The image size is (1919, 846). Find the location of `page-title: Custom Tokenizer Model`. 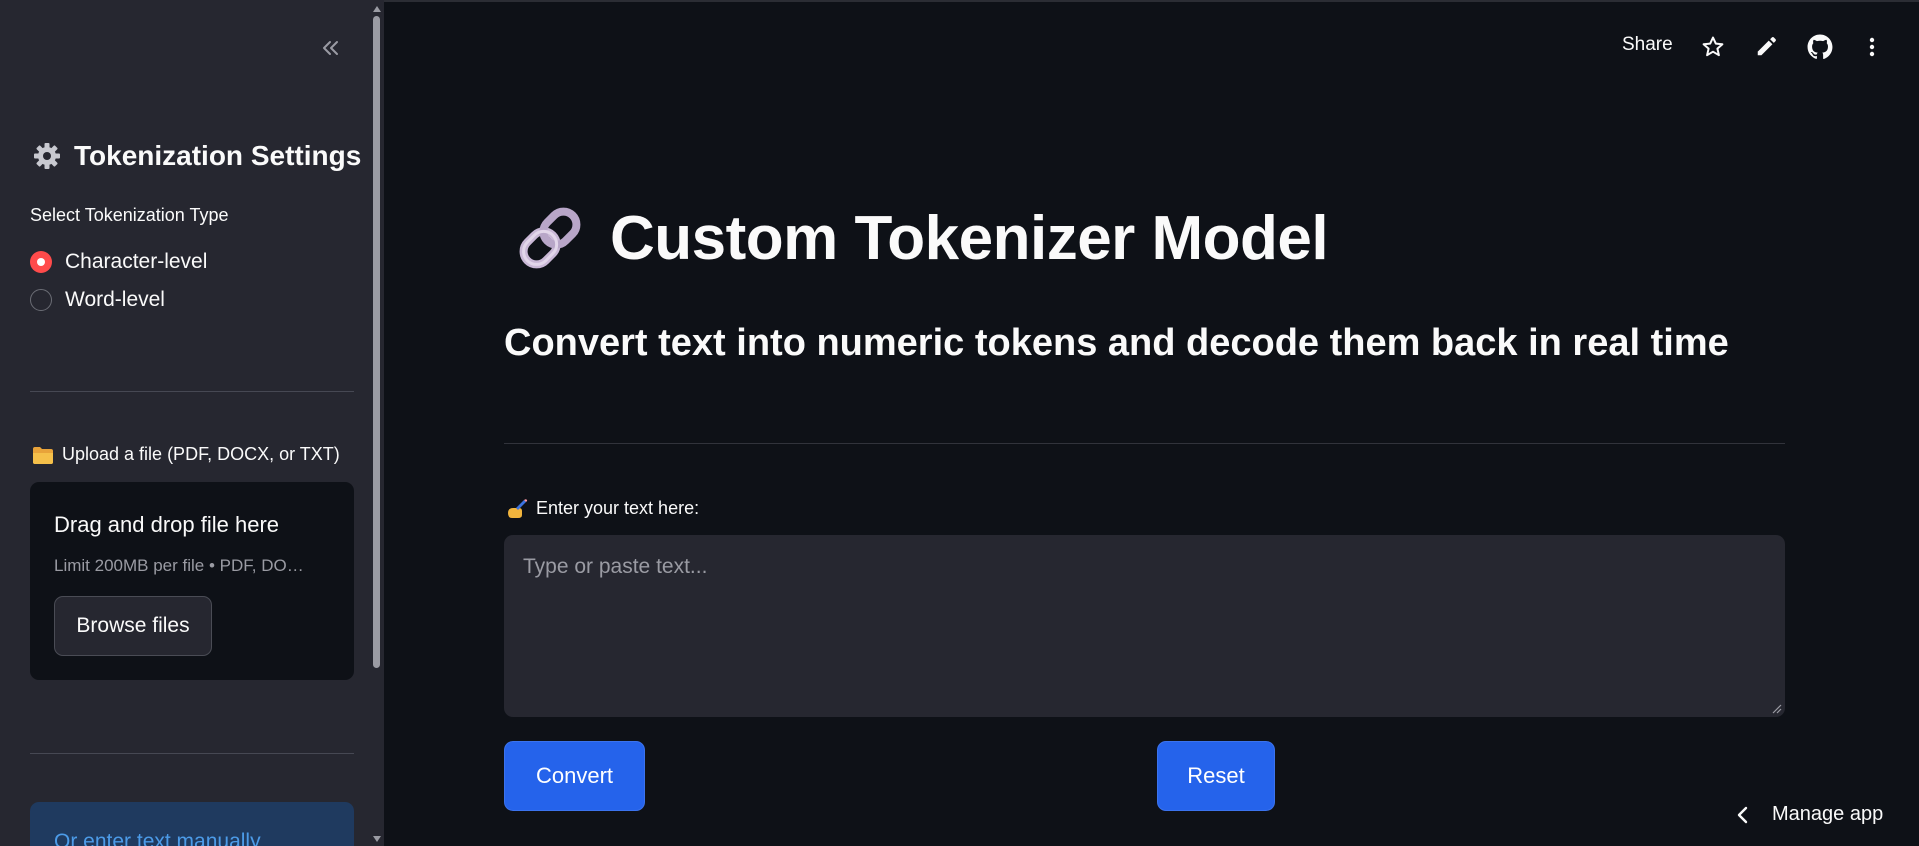

page-title: Custom Tokenizer Model is located at coordinates (920, 238).